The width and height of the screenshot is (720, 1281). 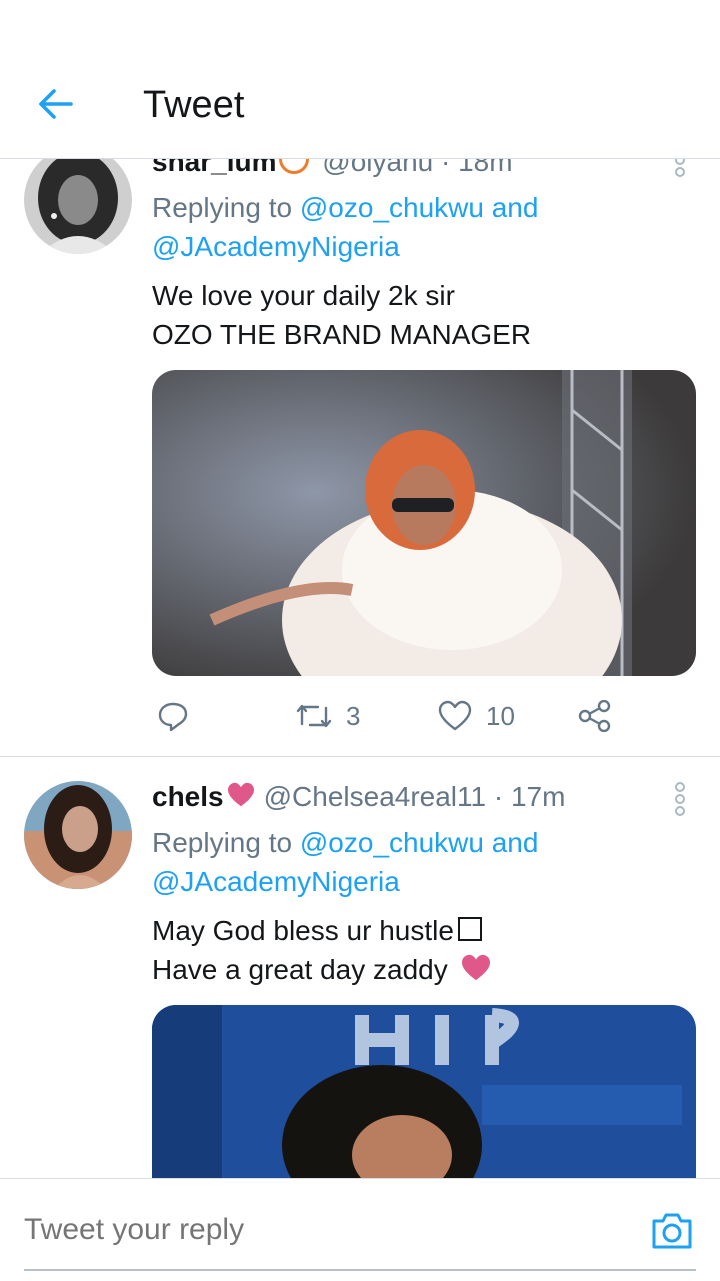 What do you see at coordinates (360, 79) in the screenshot?
I see `top-app-bar: Tweet` at bounding box center [360, 79].